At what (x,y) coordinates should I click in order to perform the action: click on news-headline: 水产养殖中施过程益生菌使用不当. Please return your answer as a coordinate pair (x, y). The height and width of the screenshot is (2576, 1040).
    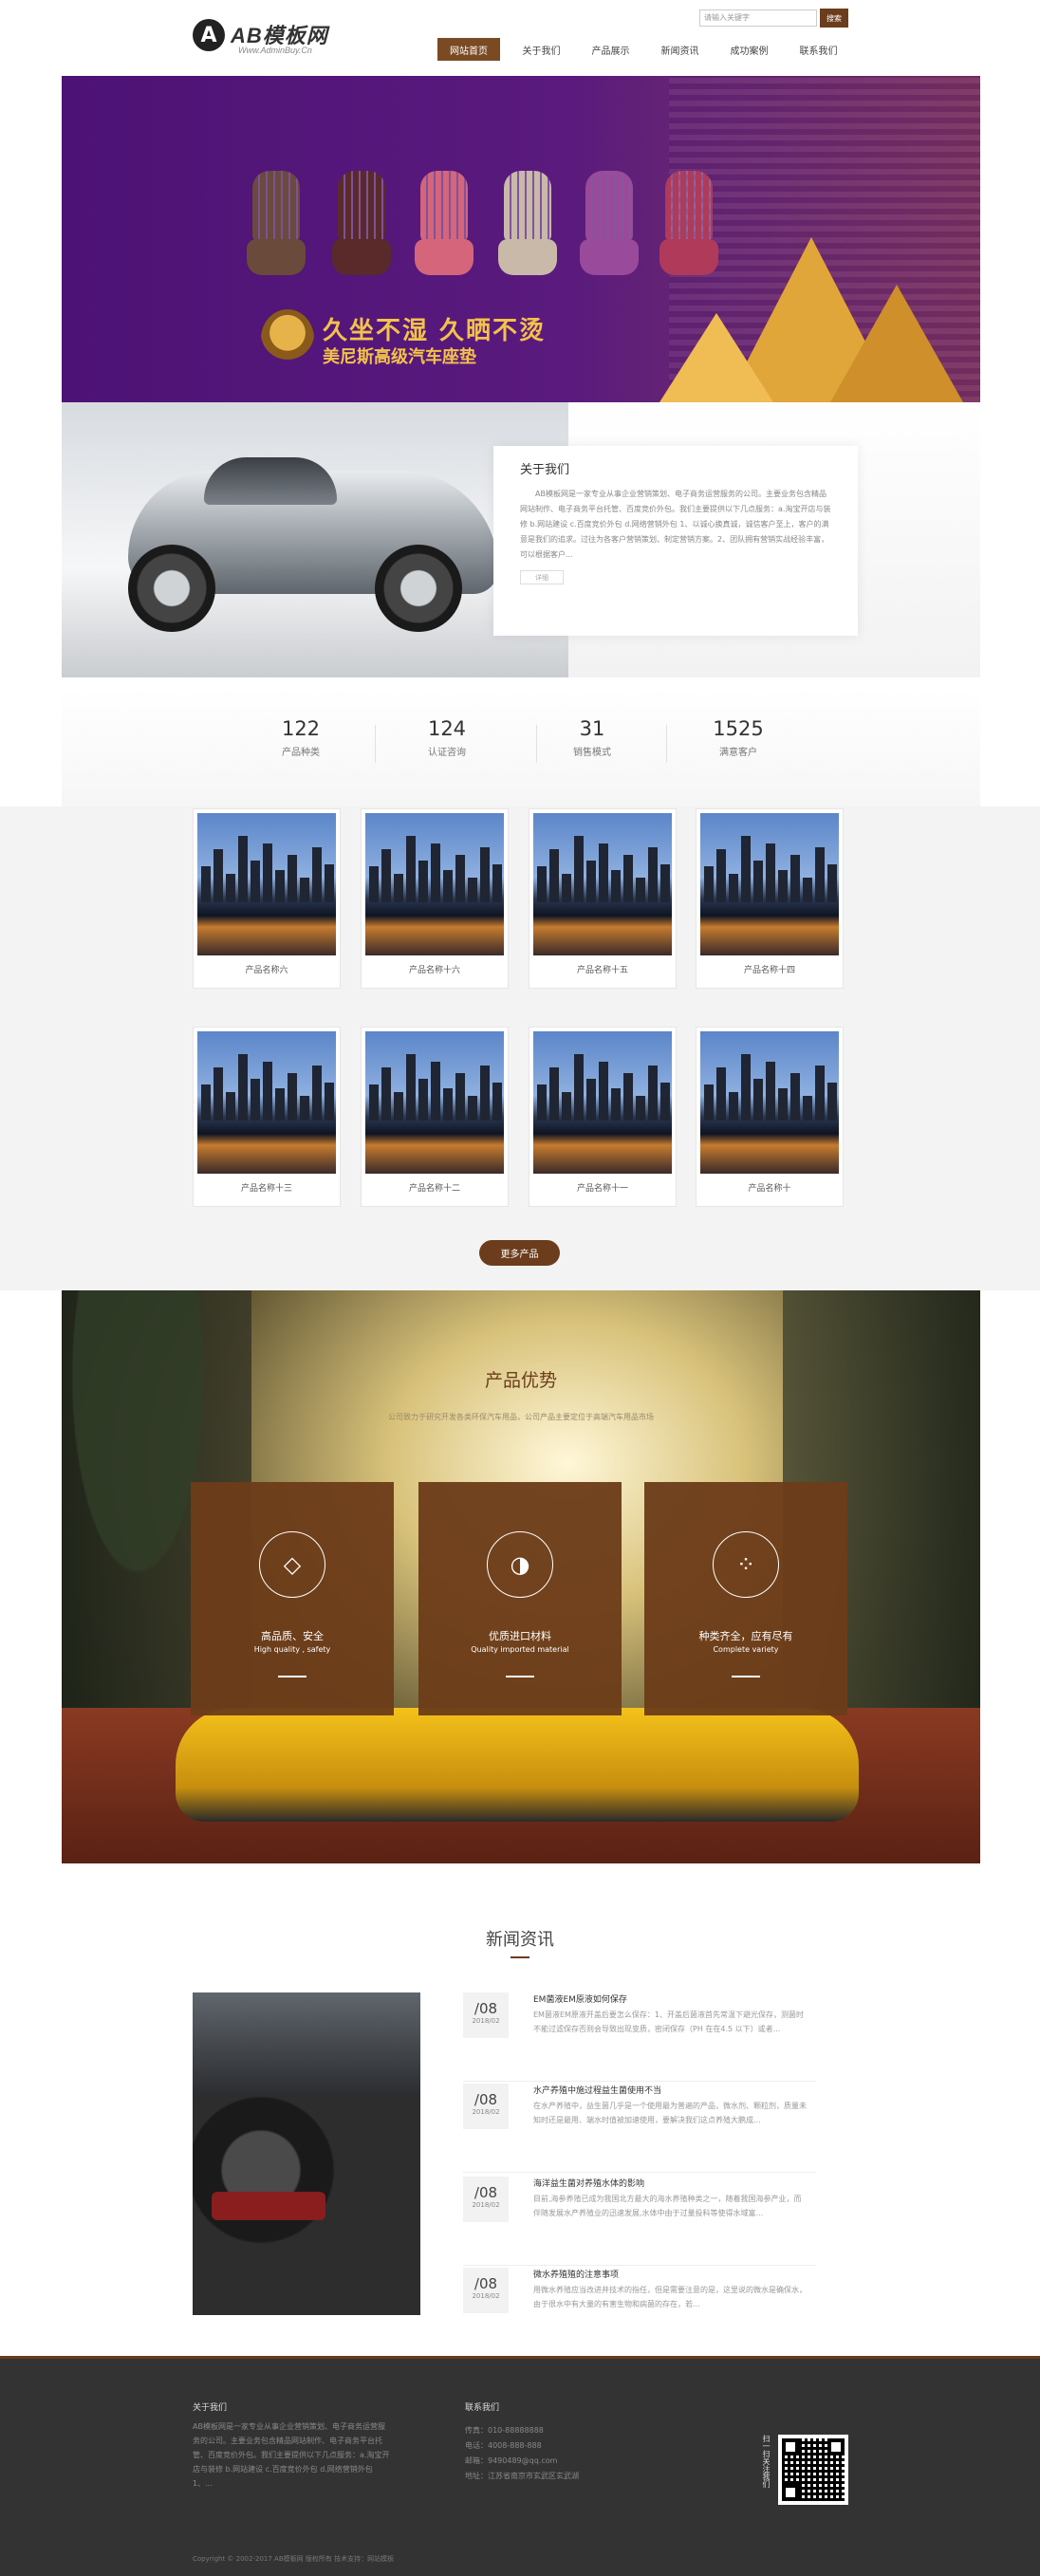
    Looking at the image, I should click on (597, 2090).